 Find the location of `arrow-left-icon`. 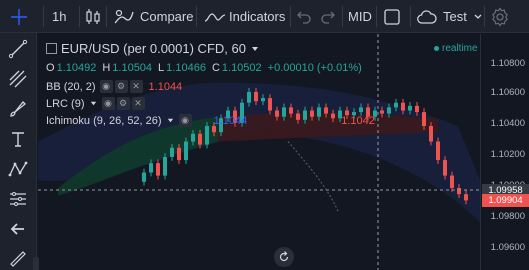

arrow-left-icon is located at coordinates (18, 229).